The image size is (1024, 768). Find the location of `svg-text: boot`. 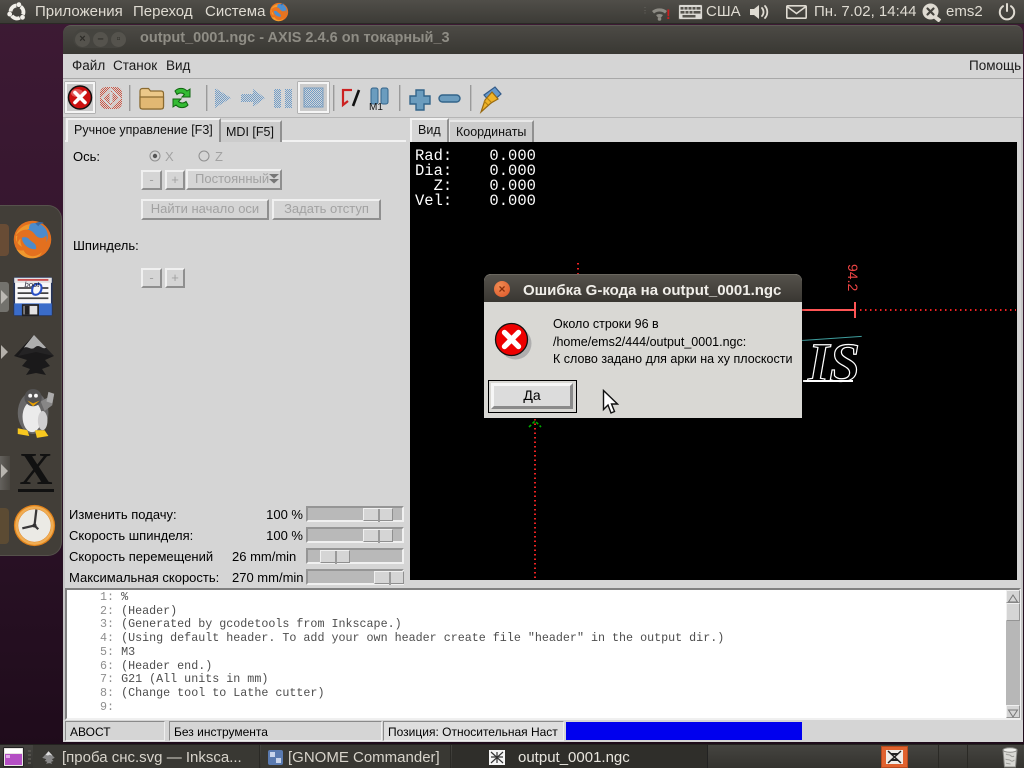

svg-text: boot is located at coordinates (32, 284).